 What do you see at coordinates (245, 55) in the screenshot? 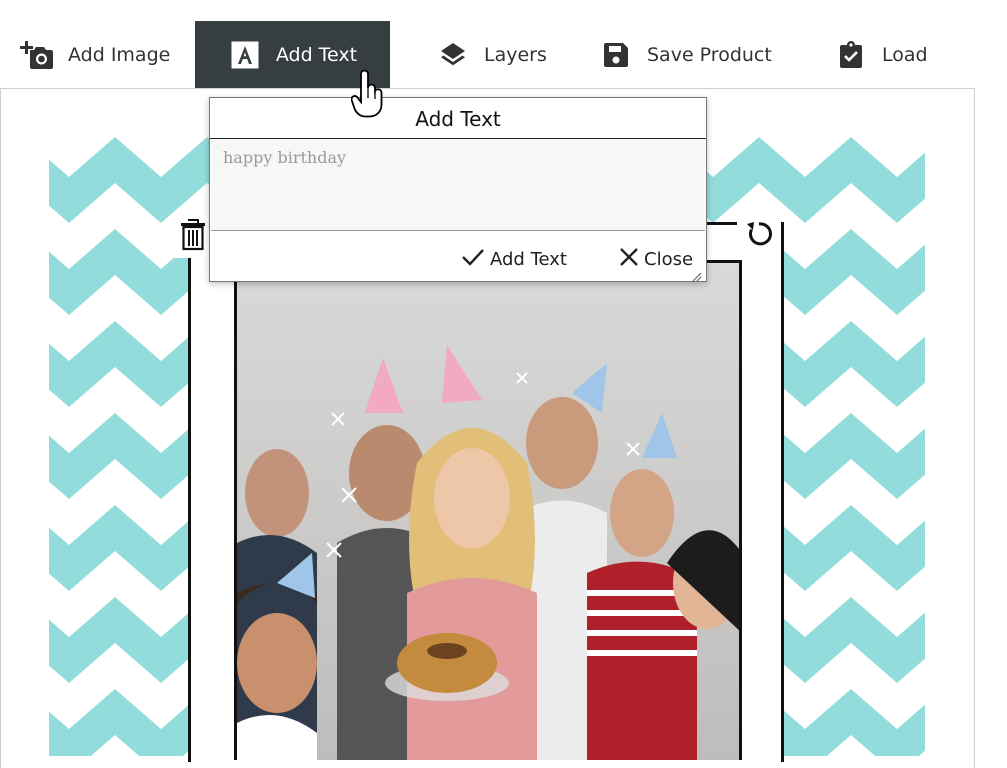
I see `text-box-icon` at bounding box center [245, 55].